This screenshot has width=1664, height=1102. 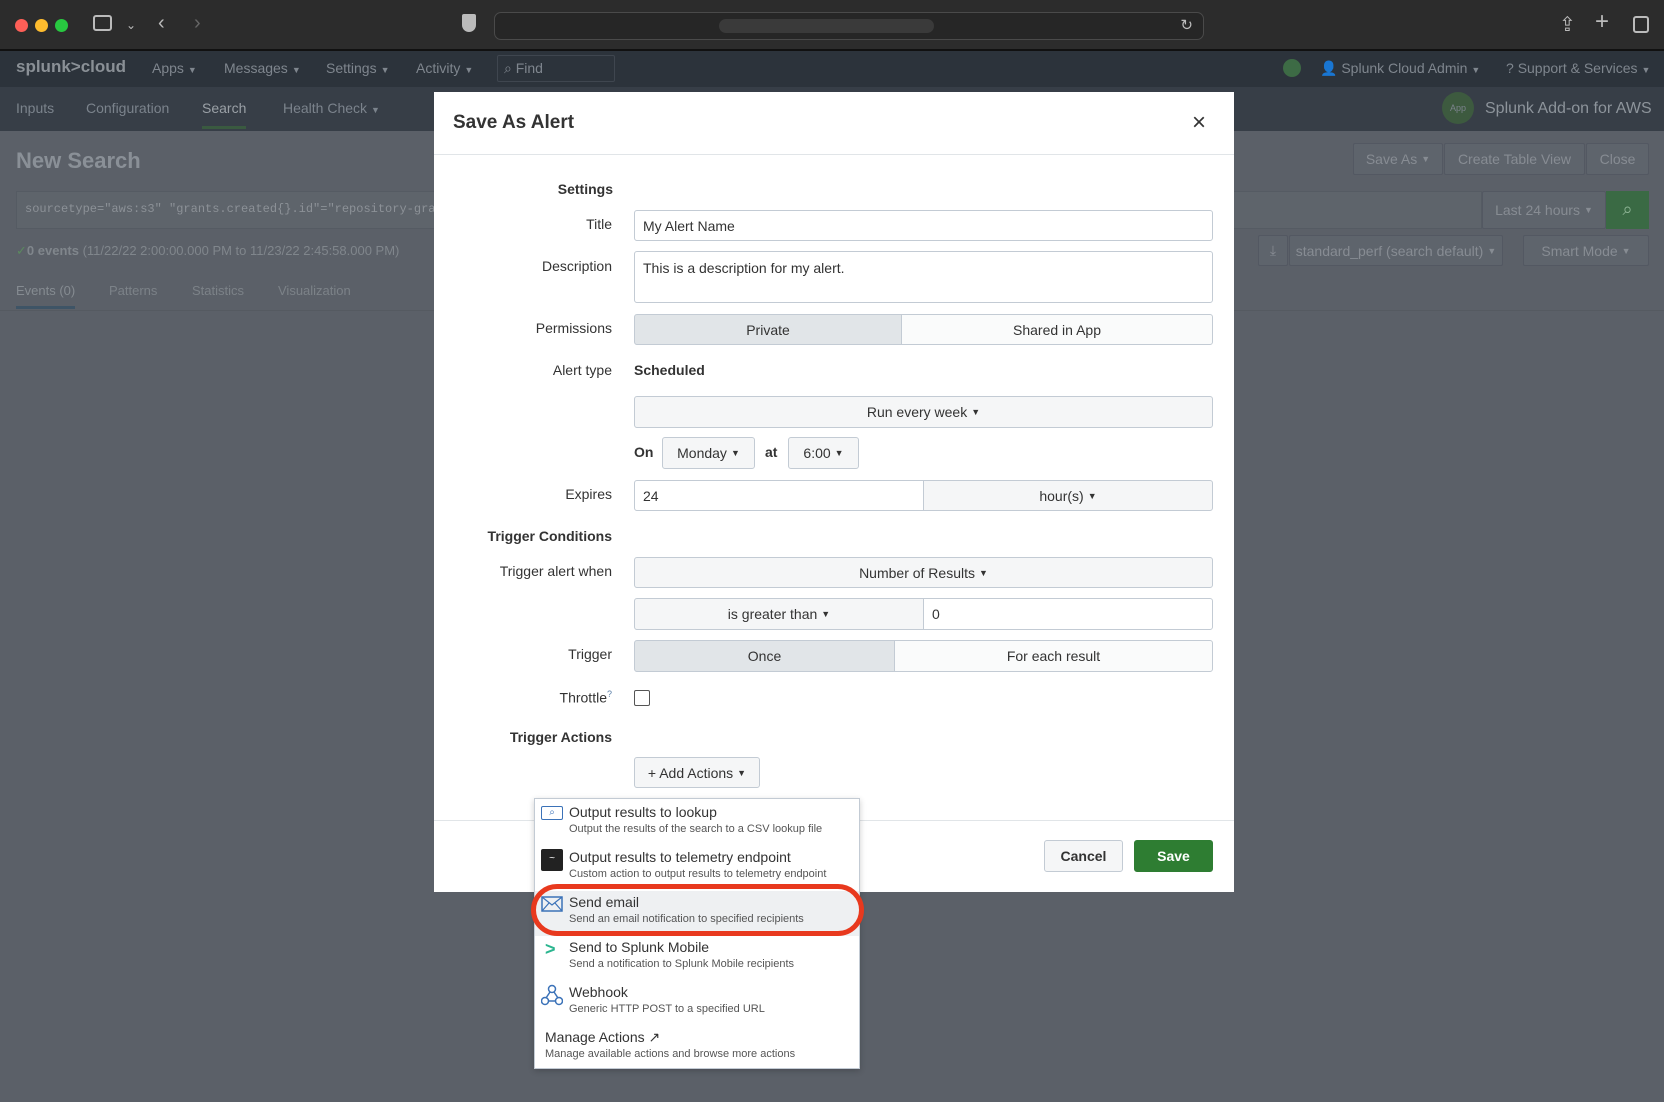 I want to click on check-icon: ✓, so click(x=21, y=250).